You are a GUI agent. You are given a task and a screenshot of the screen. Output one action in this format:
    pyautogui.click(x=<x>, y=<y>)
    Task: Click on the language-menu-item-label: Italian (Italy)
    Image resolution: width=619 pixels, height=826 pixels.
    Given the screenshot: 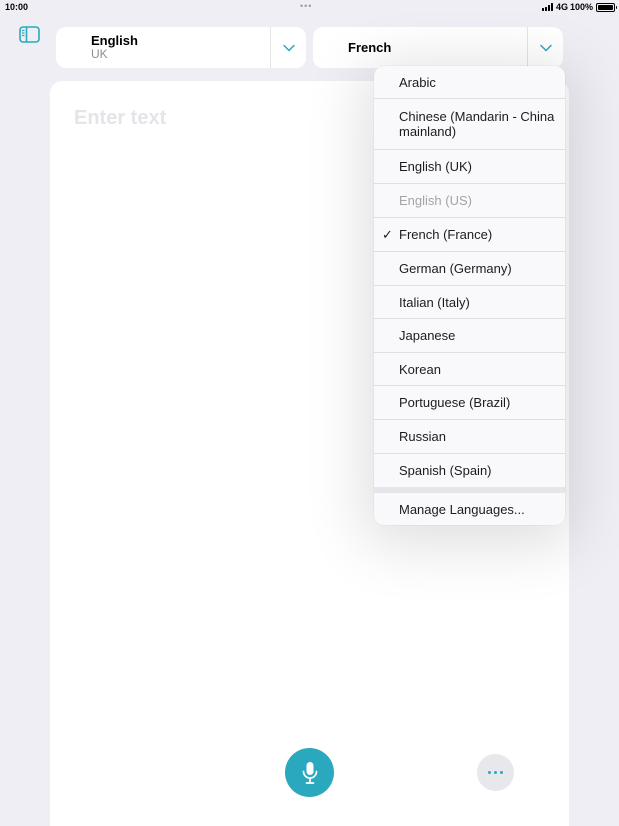 What is the action you would take?
    pyautogui.click(x=434, y=302)
    